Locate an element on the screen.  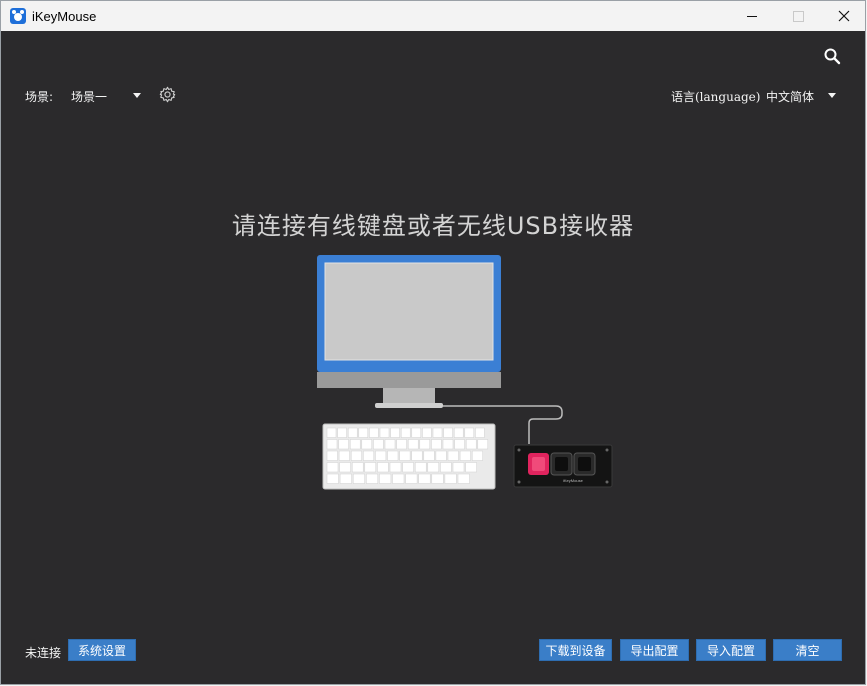
minimize-button is located at coordinates (752, 16).